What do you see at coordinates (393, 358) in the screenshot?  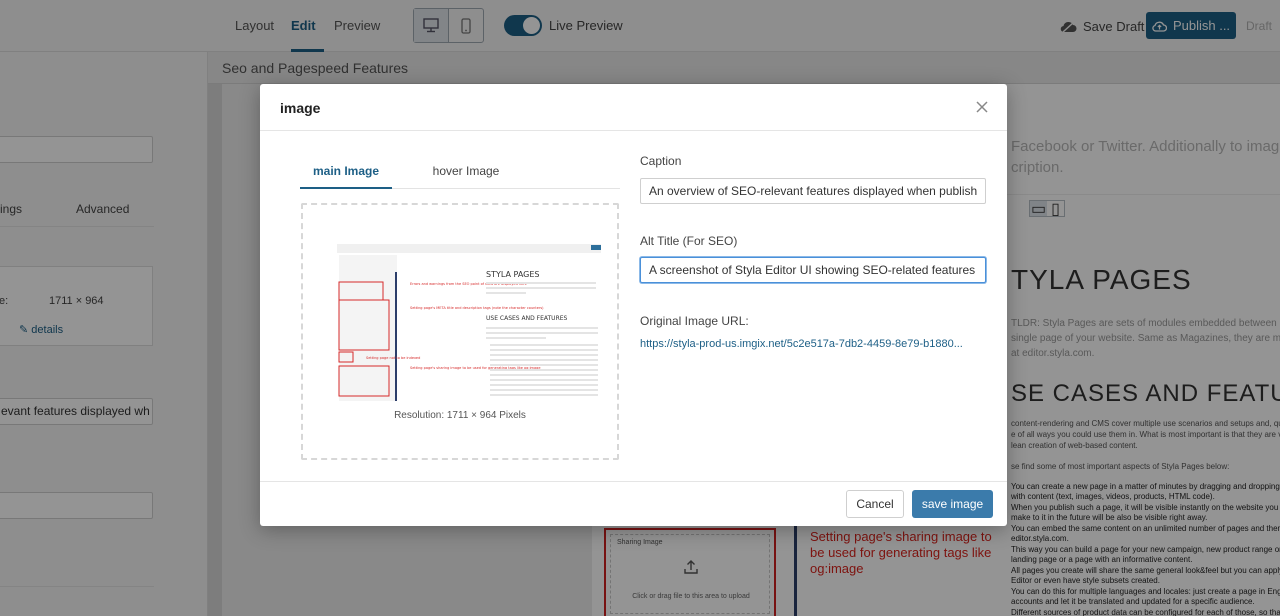 I see `annotation-noindex: Setting page not to be indexed` at bounding box center [393, 358].